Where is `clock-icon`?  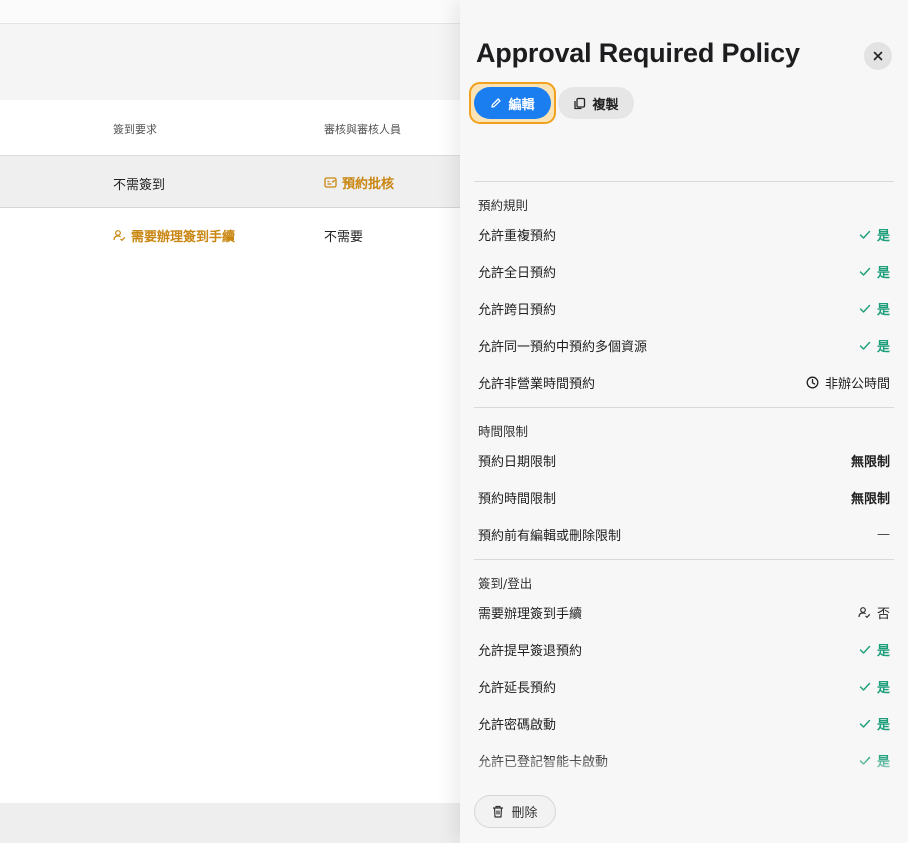 clock-icon is located at coordinates (812, 382).